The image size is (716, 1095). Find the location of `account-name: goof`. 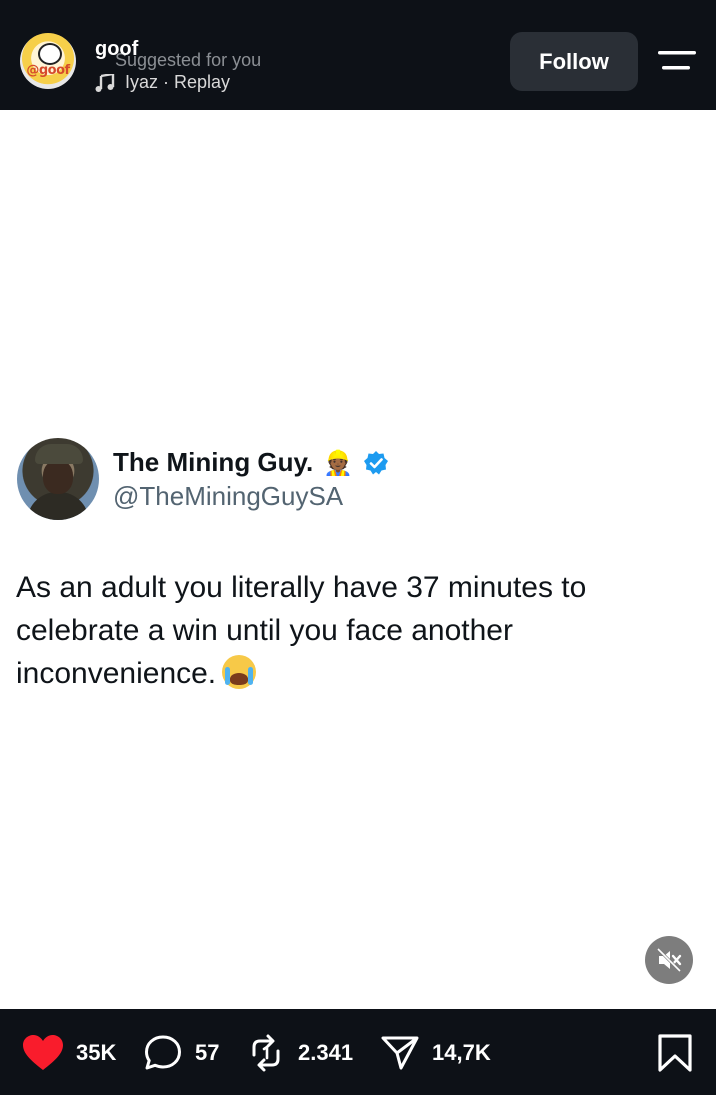

account-name: goof is located at coordinates (116, 49).